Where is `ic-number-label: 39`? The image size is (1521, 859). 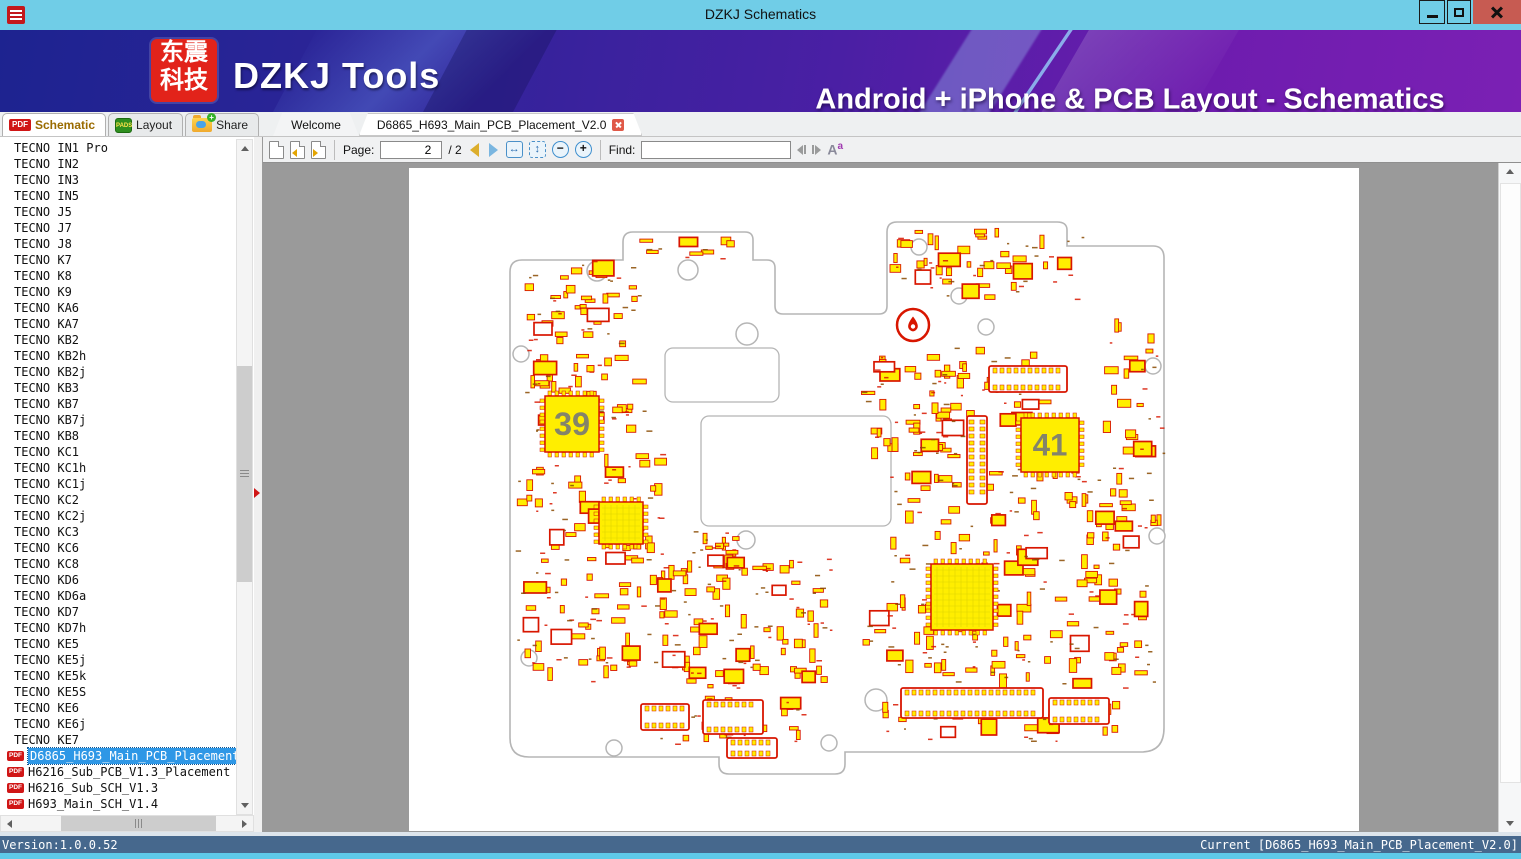
ic-number-label: 39 is located at coordinates (572, 424).